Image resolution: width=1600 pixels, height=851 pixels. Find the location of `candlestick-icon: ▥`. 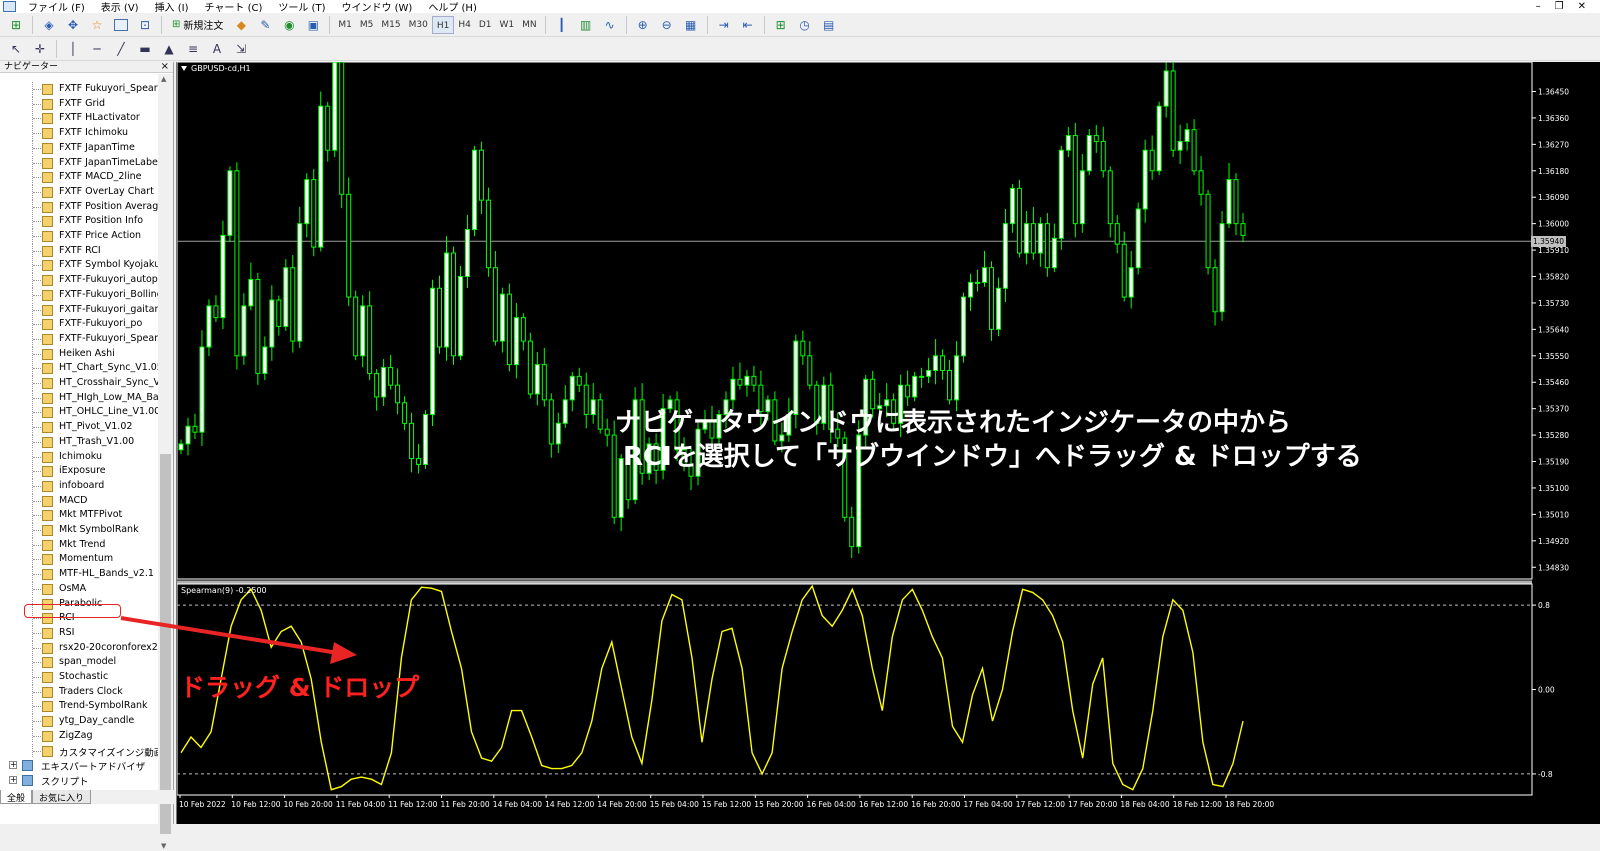

candlestick-icon: ▥ is located at coordinates (586, 25).